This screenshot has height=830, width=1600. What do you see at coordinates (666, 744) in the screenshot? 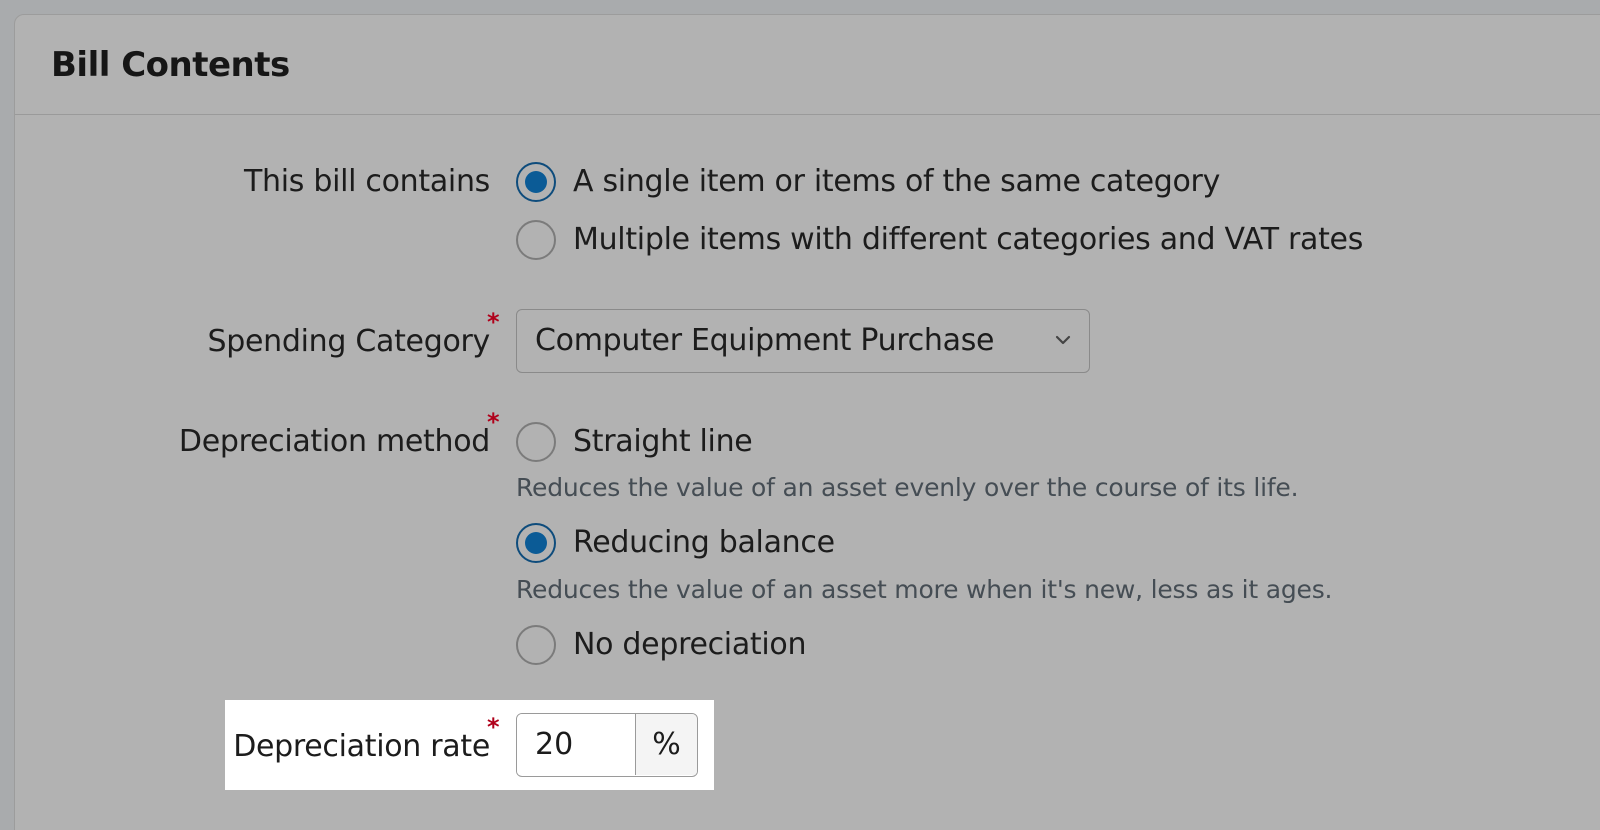
I see `percent-addon: %` at bounding box center [666, 744].